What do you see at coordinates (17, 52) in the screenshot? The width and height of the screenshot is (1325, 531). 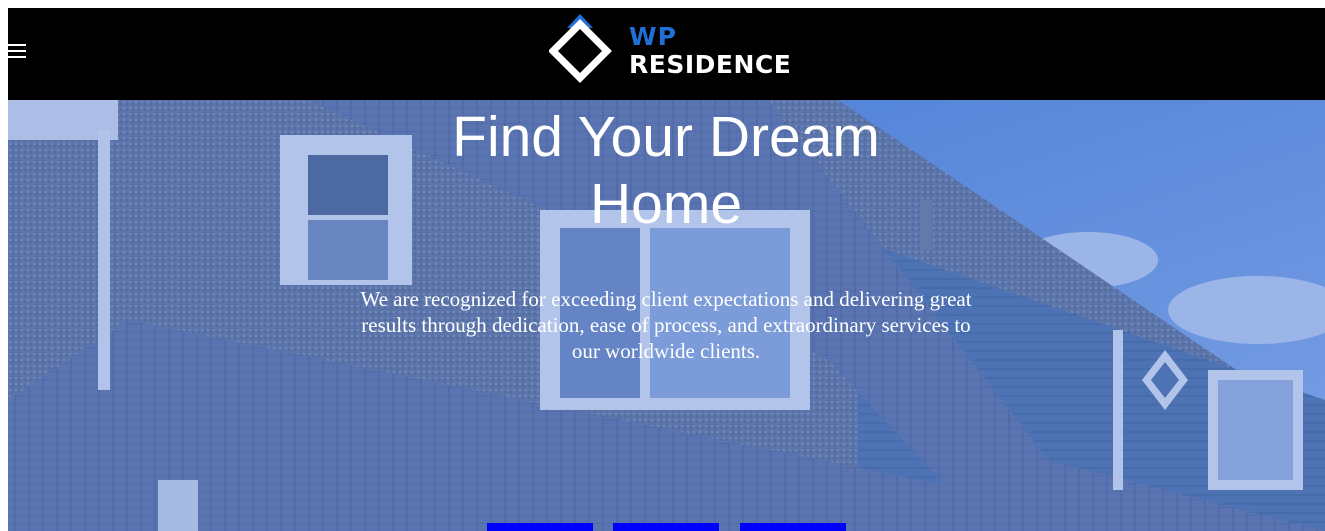 I see `hamburger-menu-icon` at bounding box center [17, 52].